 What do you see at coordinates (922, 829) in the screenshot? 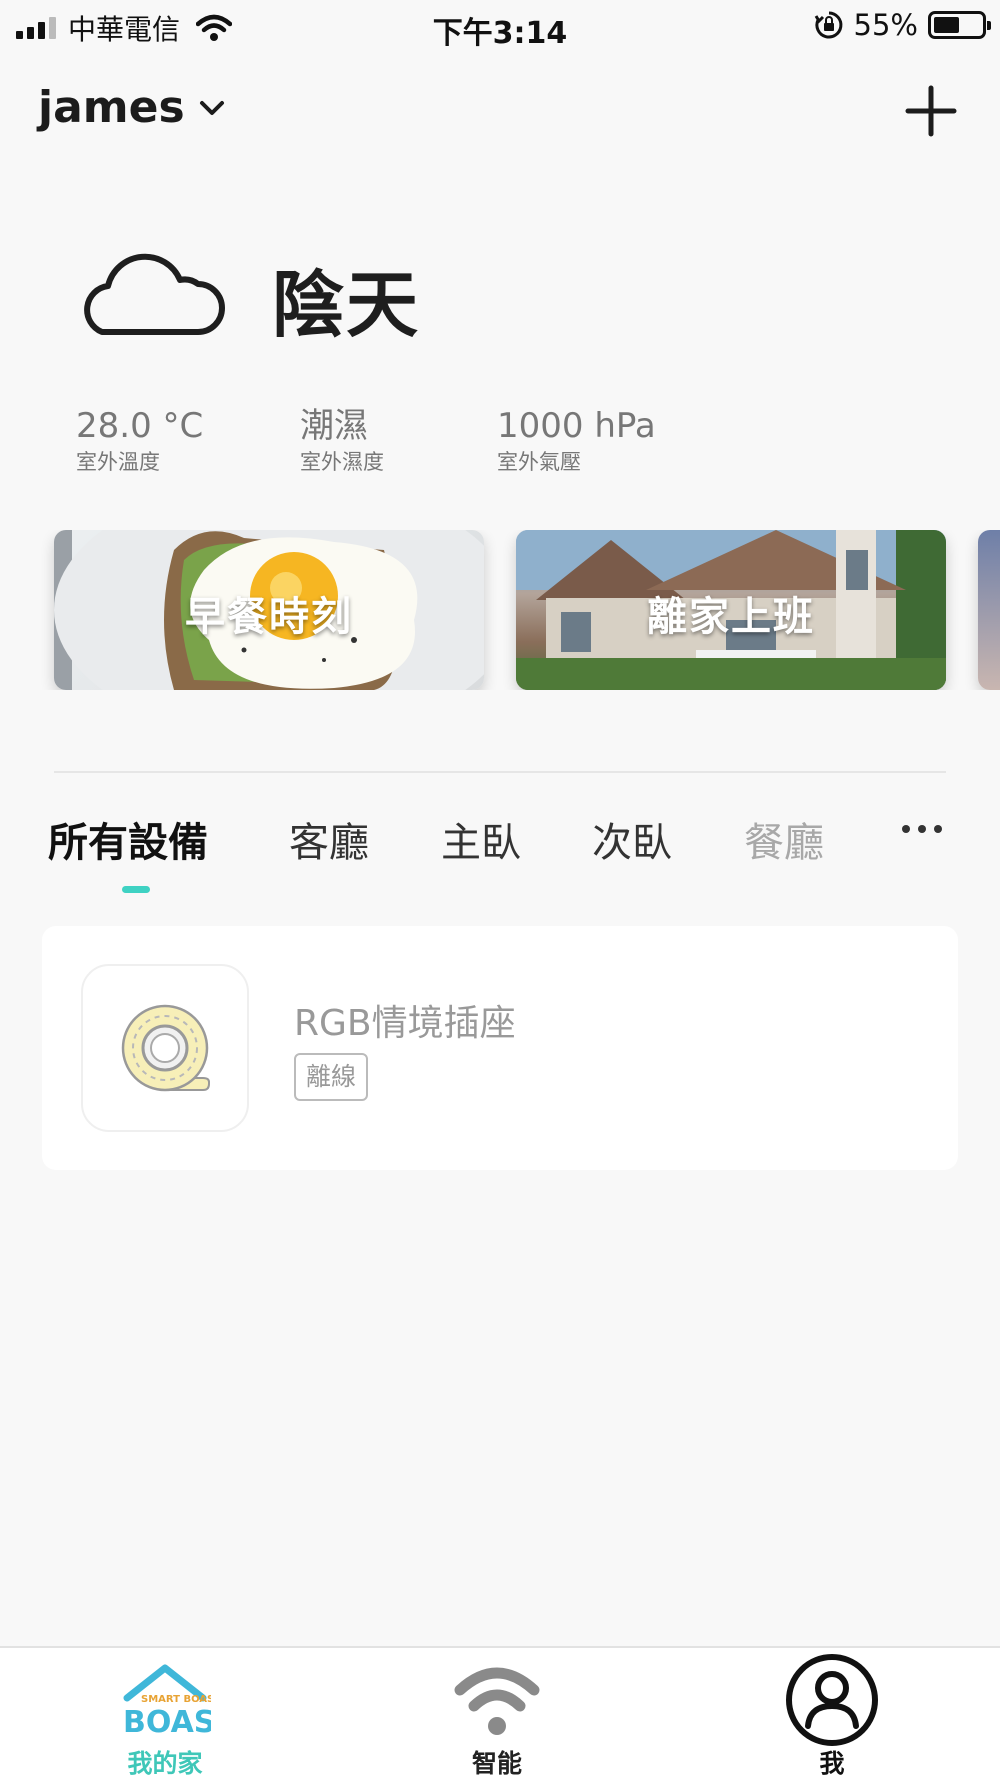
I see `more-horizontal-icon` at bounding box center [922, 829].